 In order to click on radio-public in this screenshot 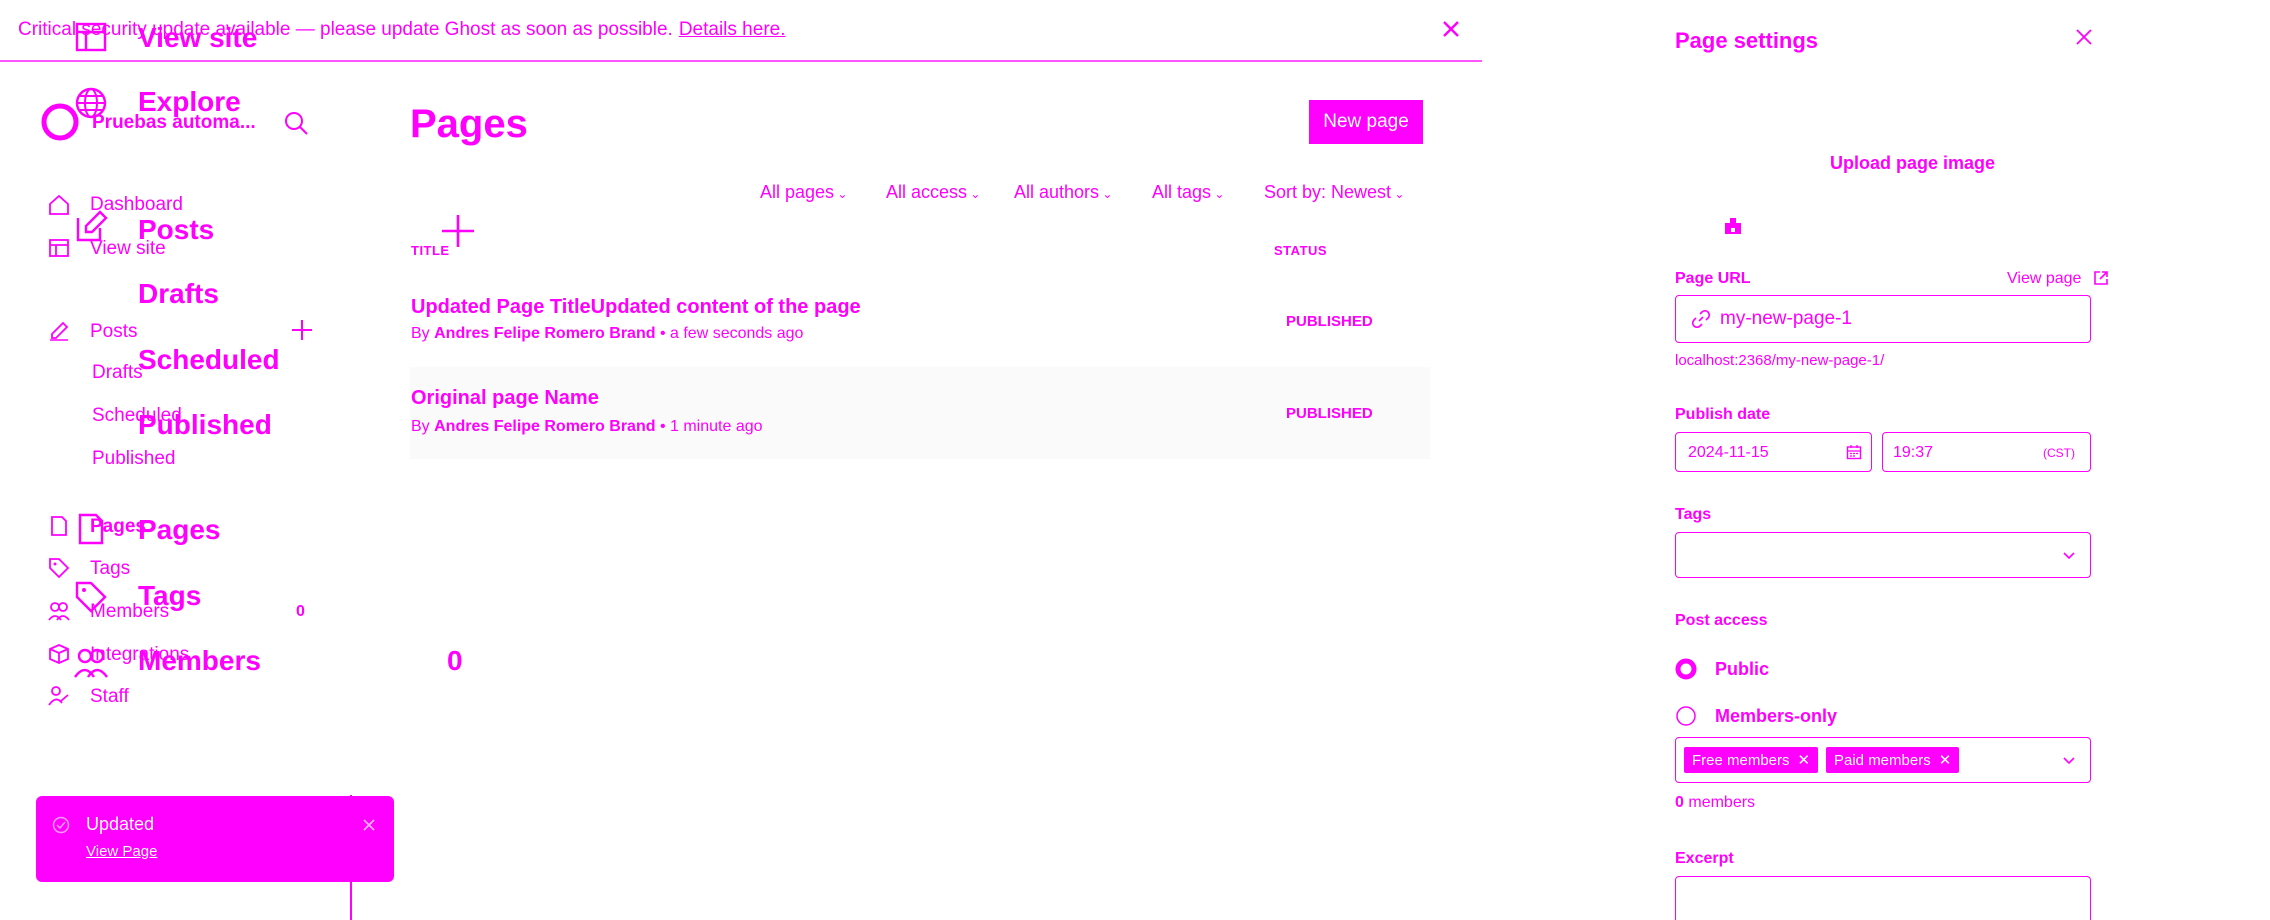, I will do `click(1686, 669)`.